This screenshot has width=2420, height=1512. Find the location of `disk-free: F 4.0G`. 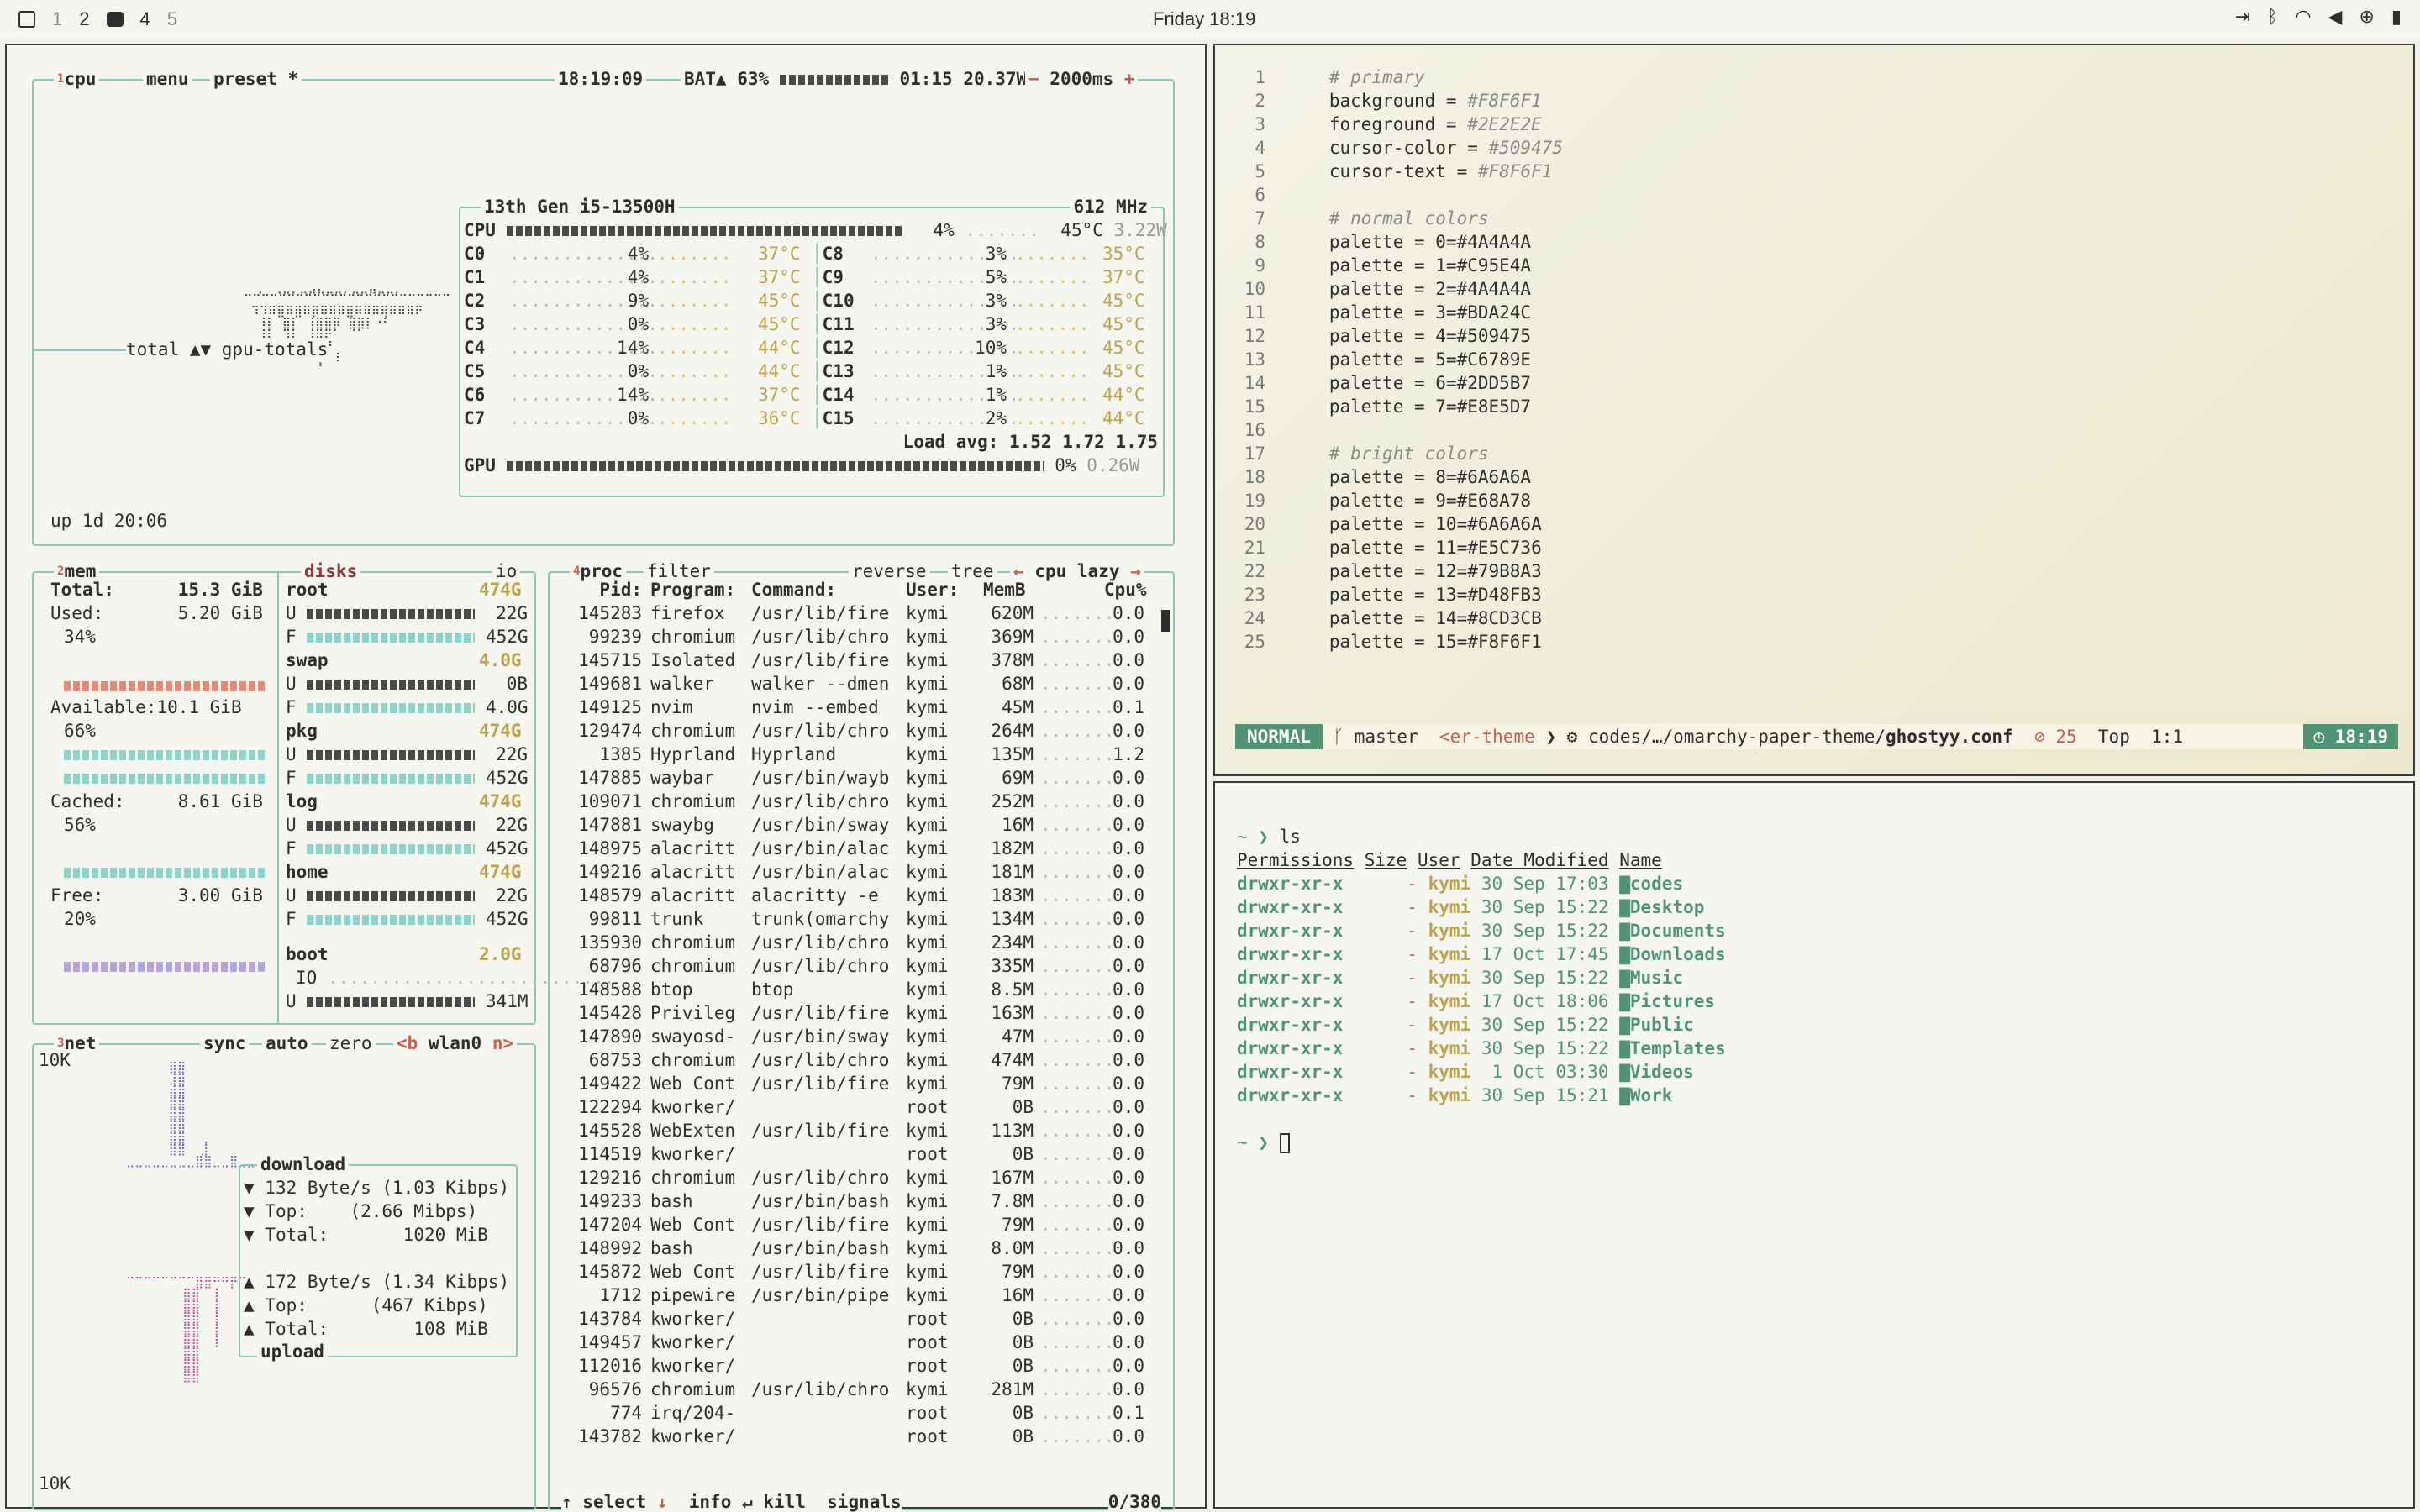

disk-free: F 4.0G is located at coordinates (407, 707).